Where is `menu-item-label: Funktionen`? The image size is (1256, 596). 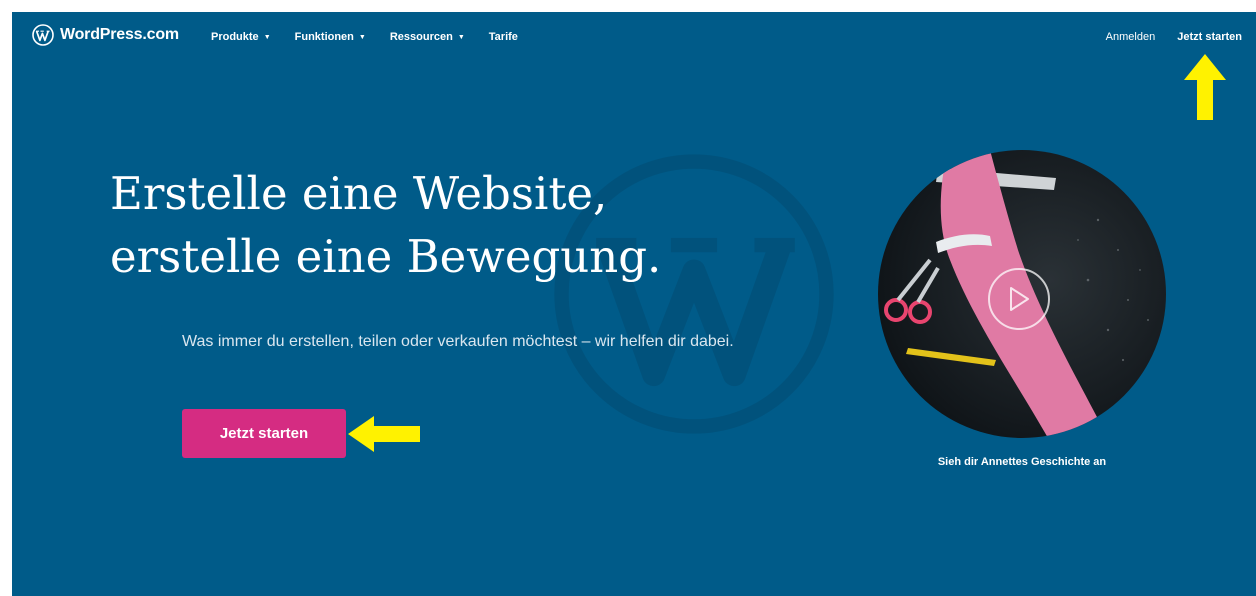 menu-item-label: Funktionen is located at coordinates (324, 37).